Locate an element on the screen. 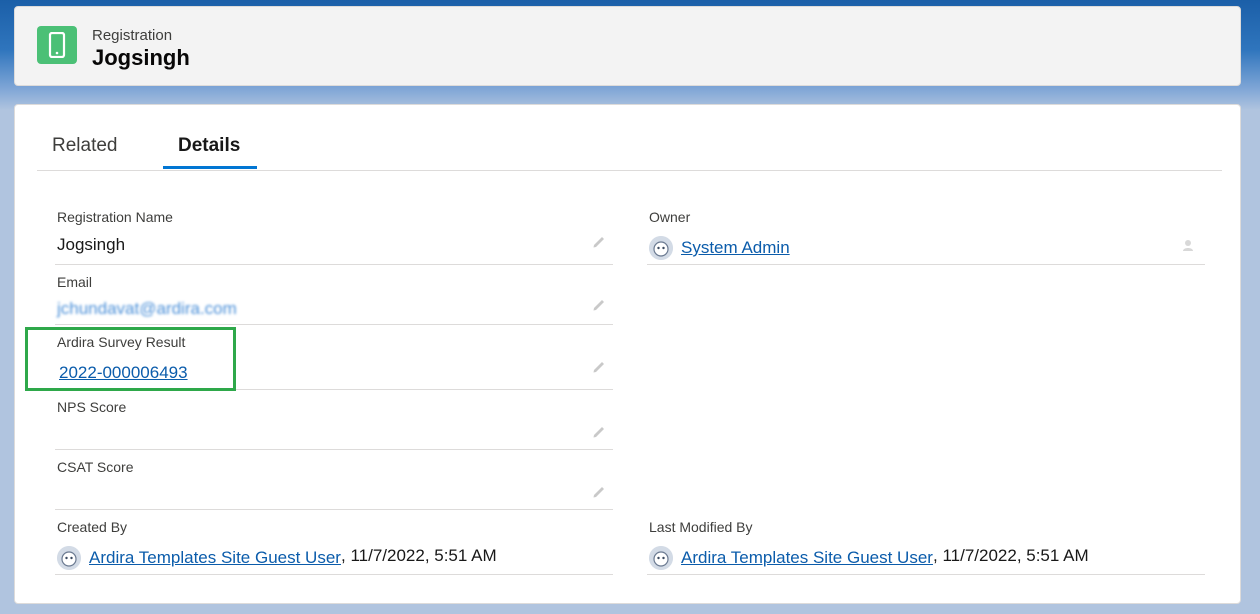 This screenshot has height=614, width=1260. field-nps-score: NPS Score is located at coordinates (334, 424).